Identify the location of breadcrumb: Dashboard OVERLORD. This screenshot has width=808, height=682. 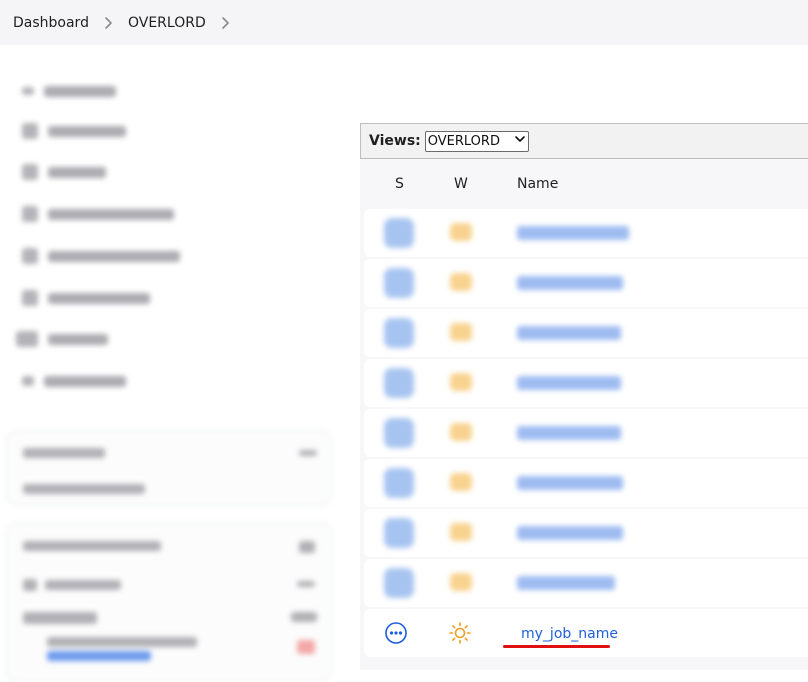
(404, 22).